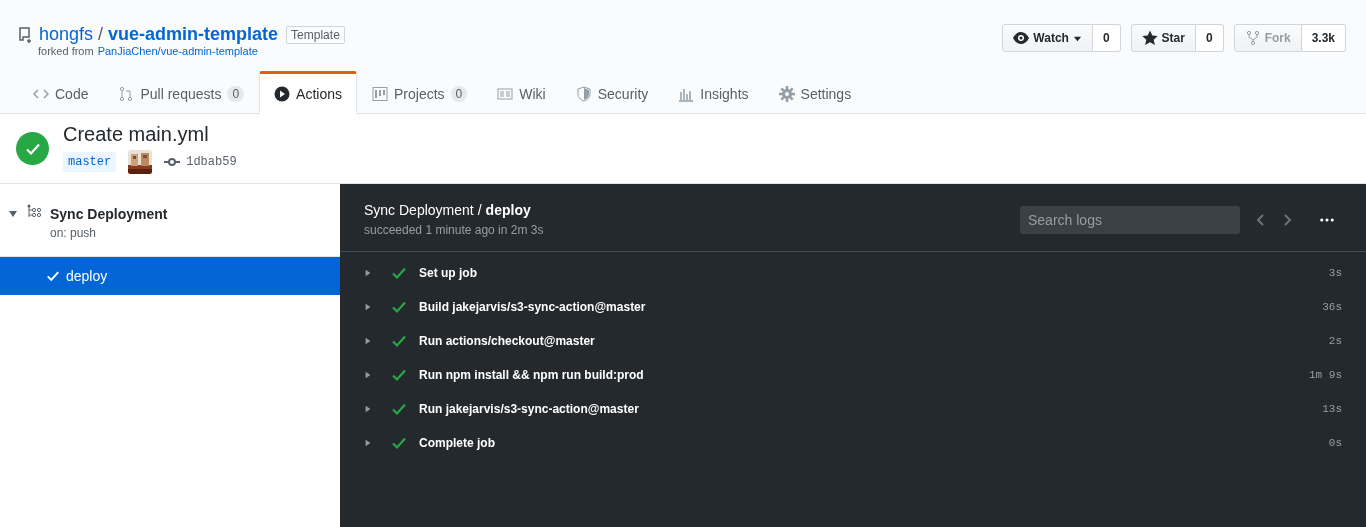 The width and height of the screenshot is (1366, 527). Describe the element at coordinates (505, 93) in the screenshot. I see `book-icon` at that location.